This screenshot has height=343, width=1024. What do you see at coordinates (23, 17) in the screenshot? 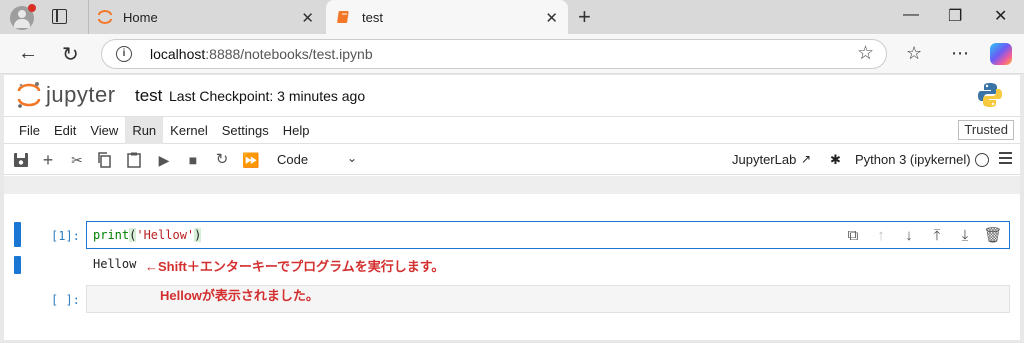
I see `profile-avatar-icon` at bounding box center [23, 17].